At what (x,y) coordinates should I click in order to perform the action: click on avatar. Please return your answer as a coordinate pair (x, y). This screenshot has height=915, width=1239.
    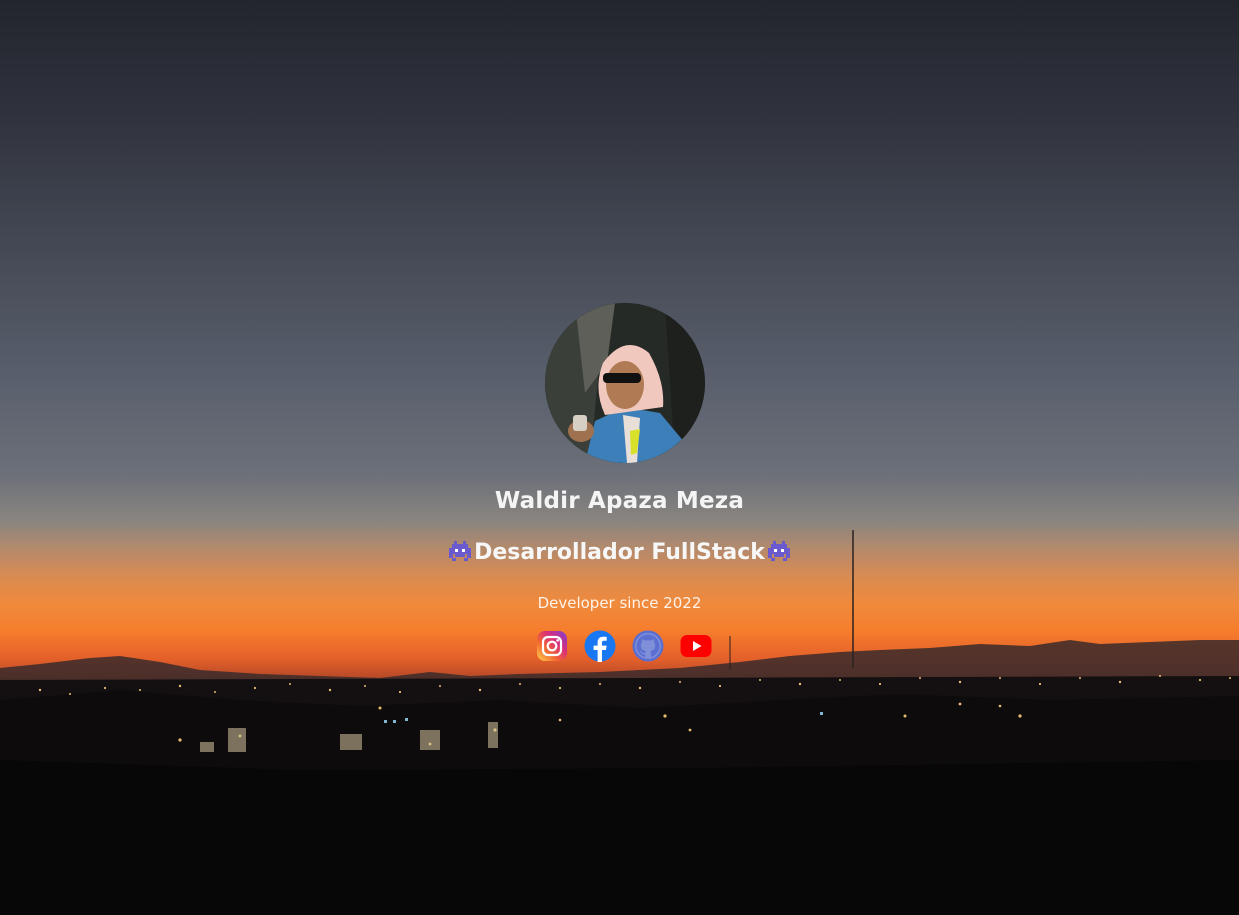
    Looking at the image, I should click on (625, 383).